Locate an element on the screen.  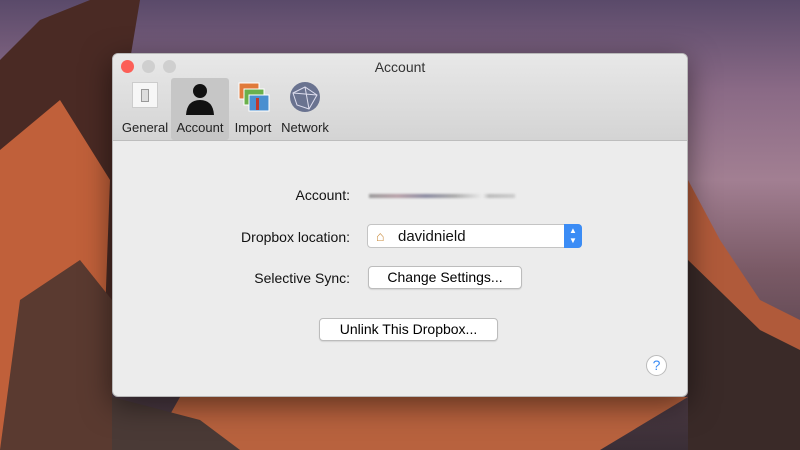
tab-network: Network is located at coordinates (305, 109).